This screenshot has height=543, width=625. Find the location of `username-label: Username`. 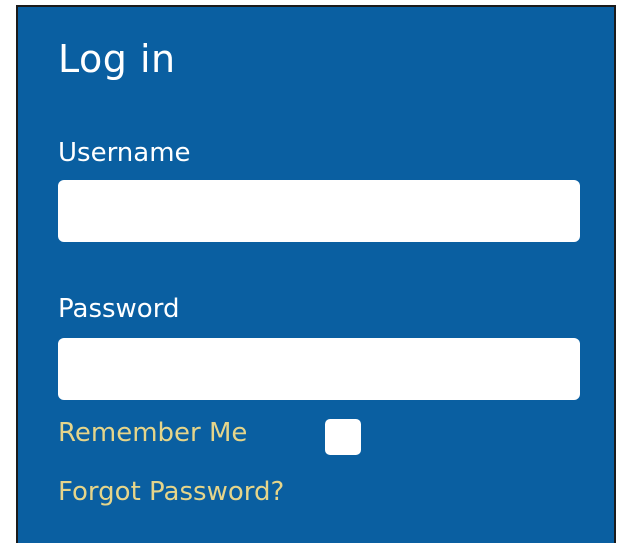

username-label: Username is located at coordinates (124, 153).